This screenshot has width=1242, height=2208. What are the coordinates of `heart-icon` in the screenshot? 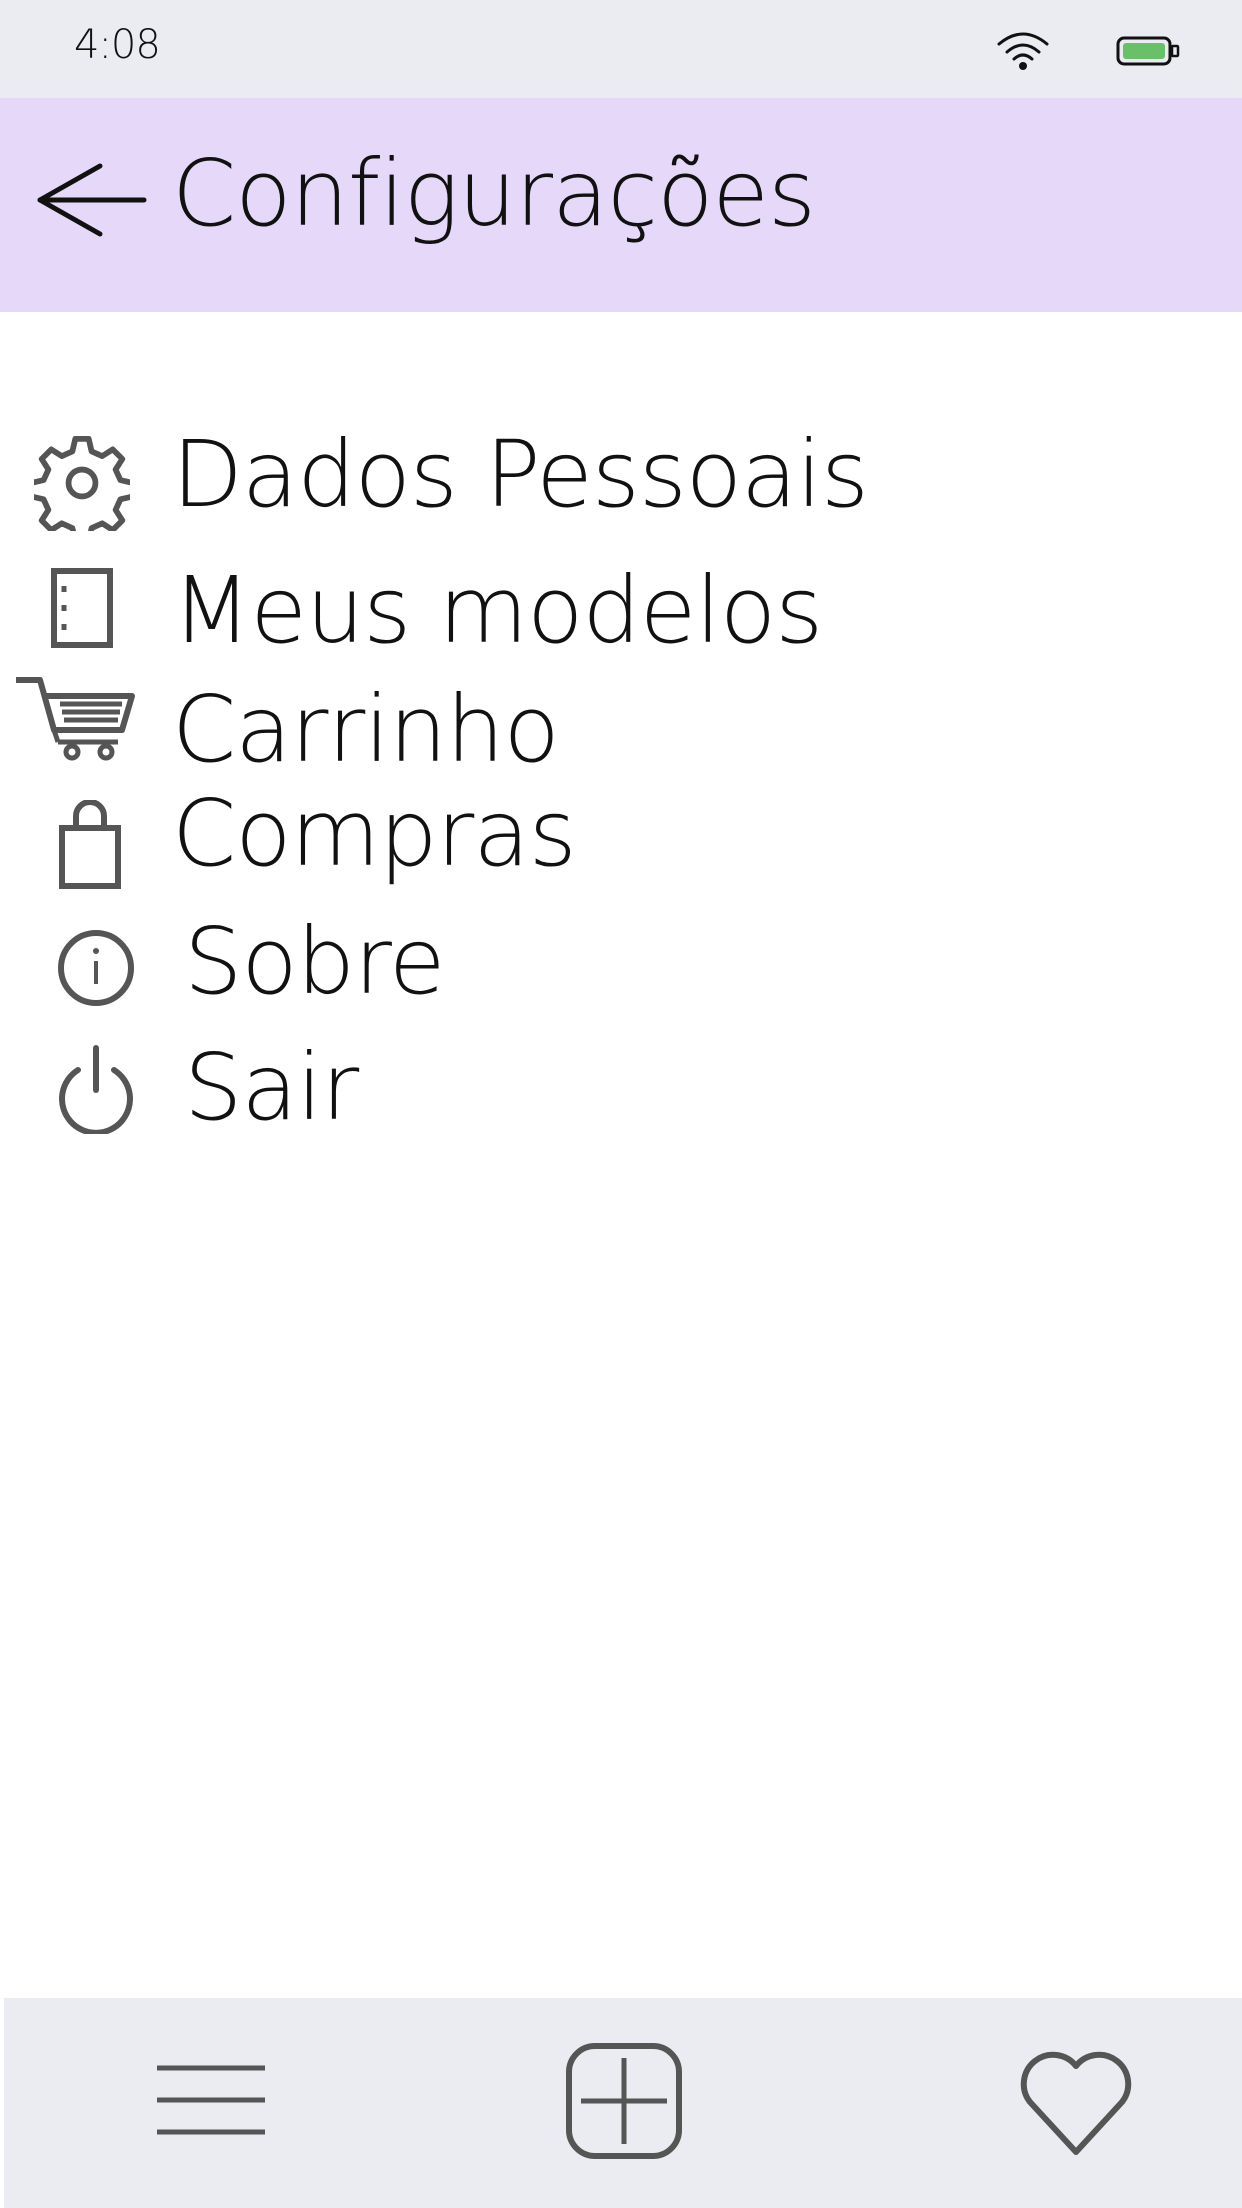 It's located at (1076, 2101).